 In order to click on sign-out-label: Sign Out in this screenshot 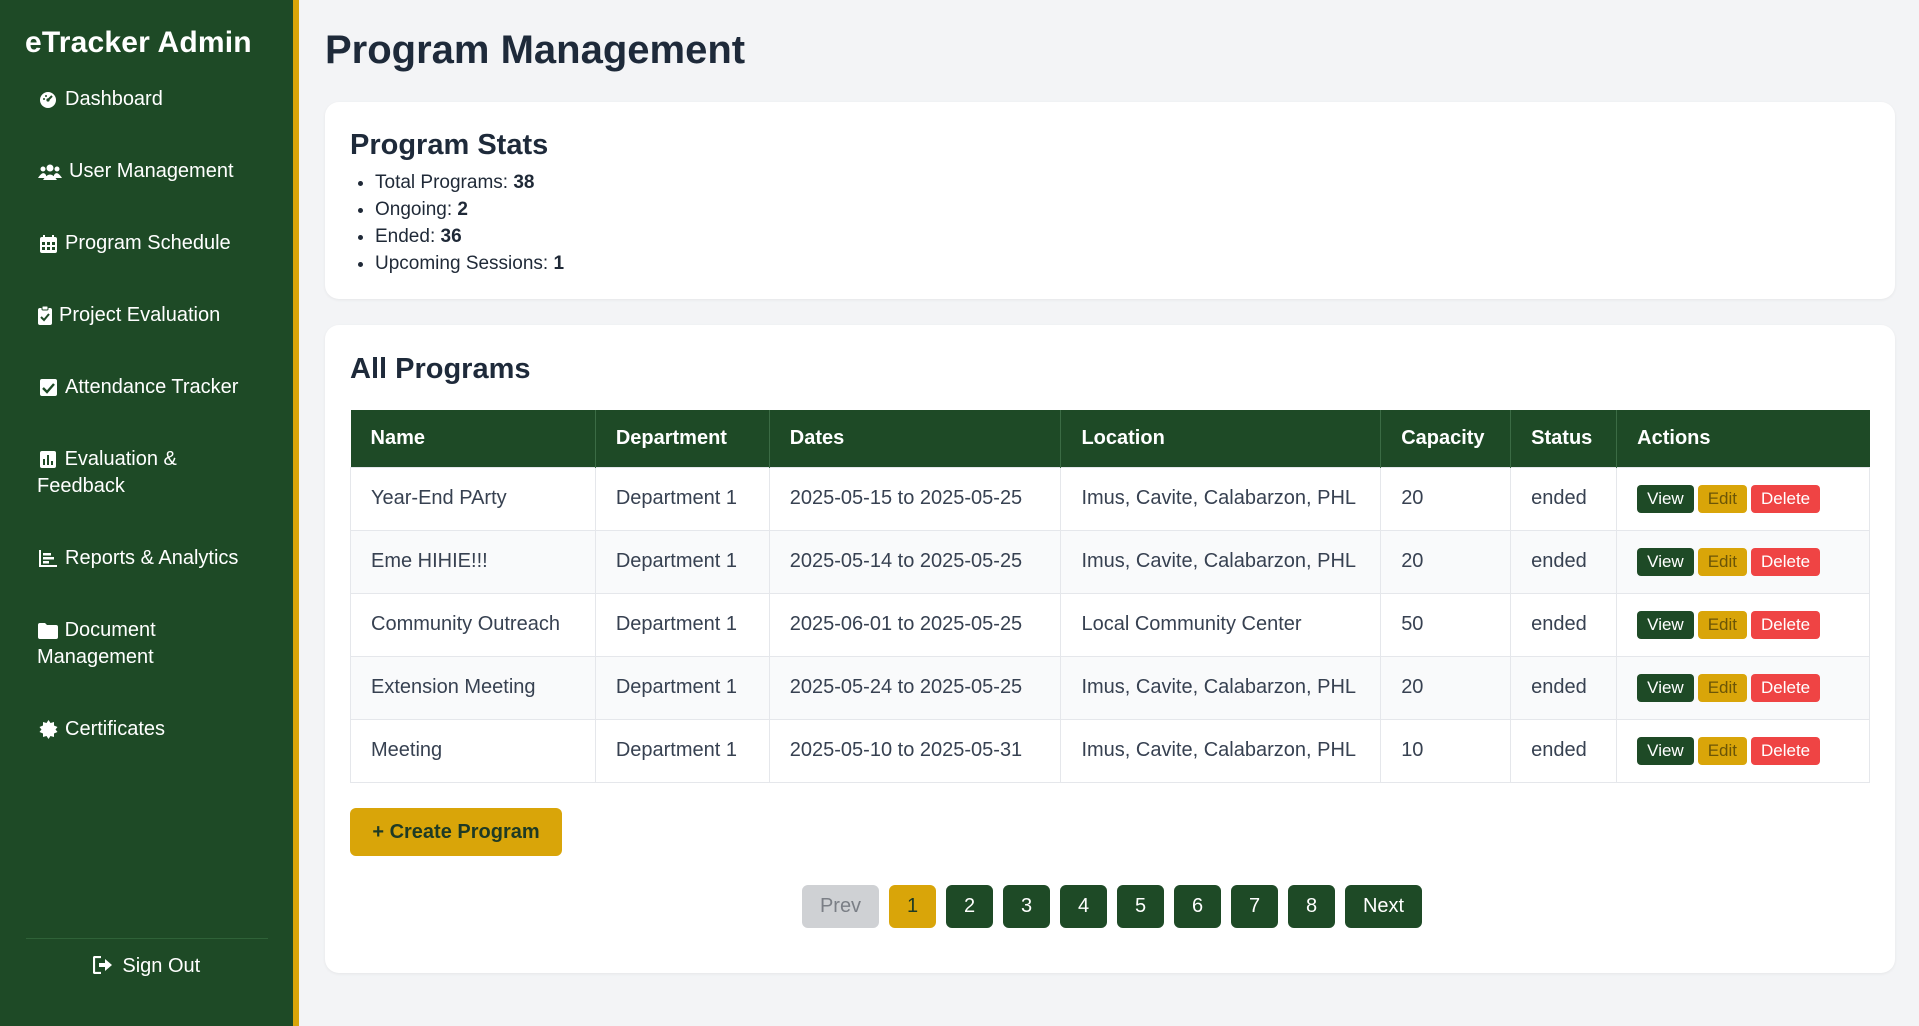, I will do `click(161, 966)`.